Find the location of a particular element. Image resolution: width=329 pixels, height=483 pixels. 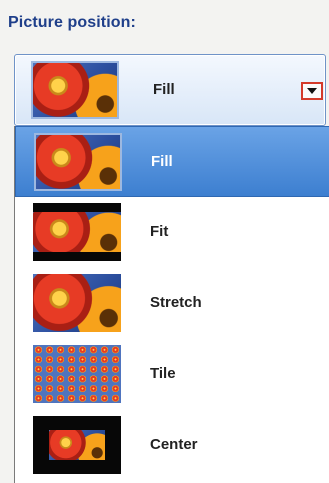

tile-thumbnail is located at coordinates (77, 374).